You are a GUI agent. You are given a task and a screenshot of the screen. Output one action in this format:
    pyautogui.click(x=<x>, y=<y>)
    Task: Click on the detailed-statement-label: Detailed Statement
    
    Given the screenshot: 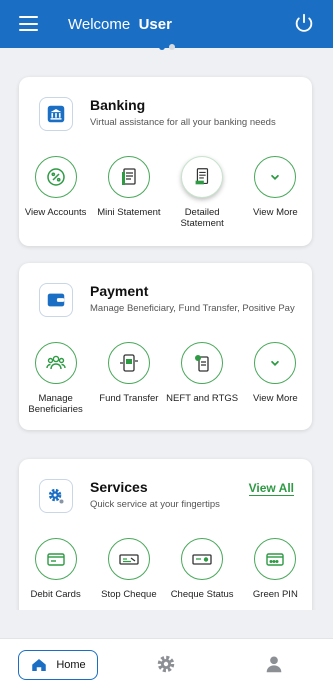 What is the action you would take?
    pyautogui.click(x=202, y=218)
    